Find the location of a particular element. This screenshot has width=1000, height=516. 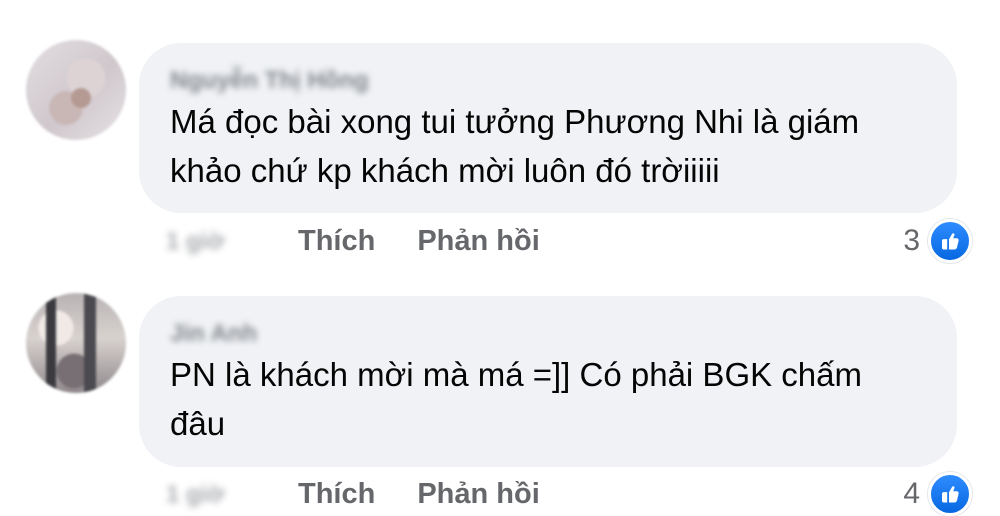

reaction-count: 3 is located at coordinates (911, 240).